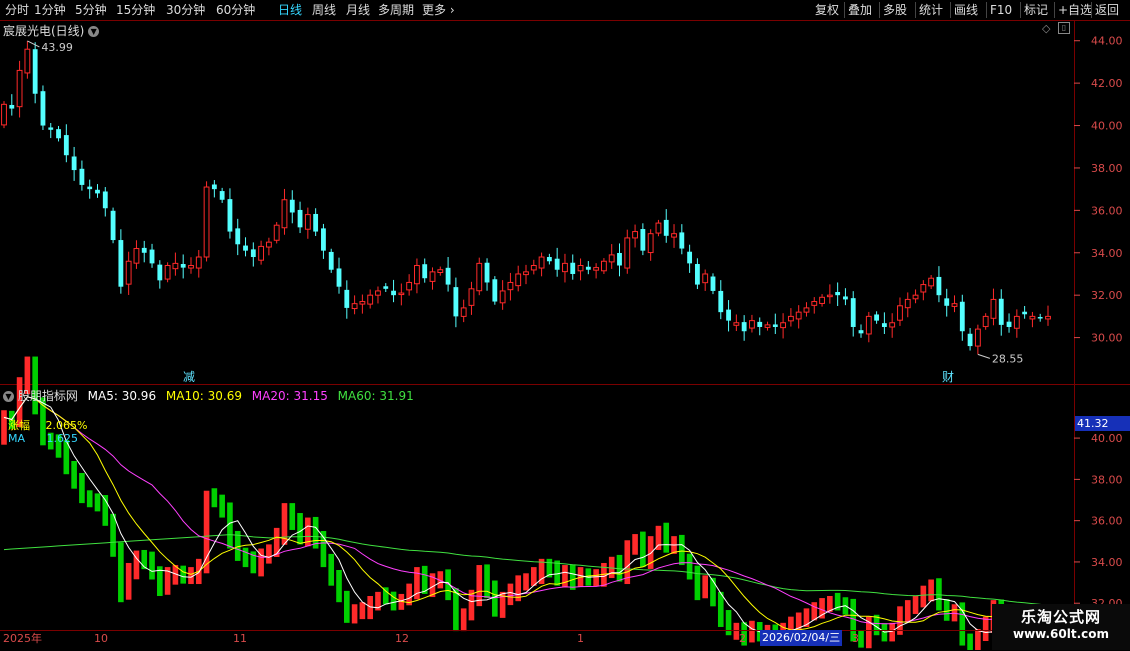 Image resolution: width=1130 pixels, height=651 pixels. What do you see at coordinates (8, 396) in the screenshot?
I see `chevron-down-icon: ▼` at bounding box center [8, 396].